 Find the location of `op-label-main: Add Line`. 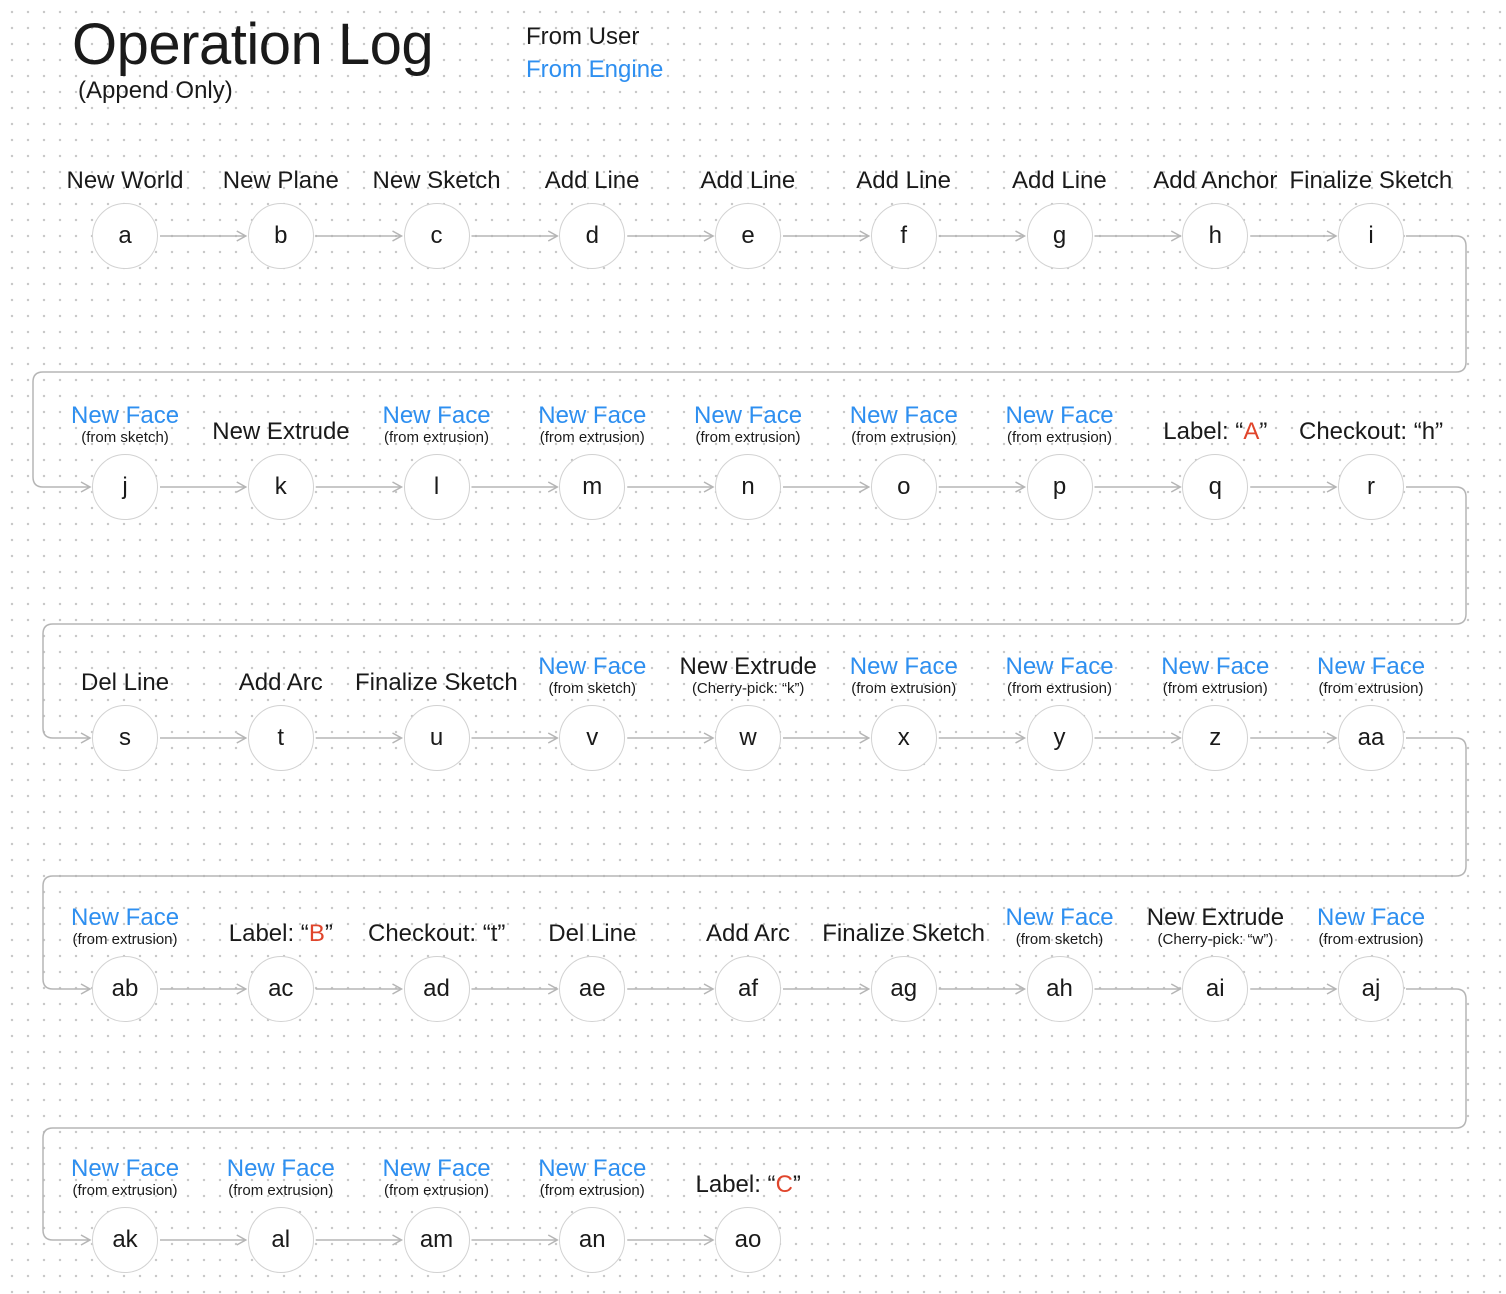

op-label-main: Add Line is located at coordinates (748, 180).